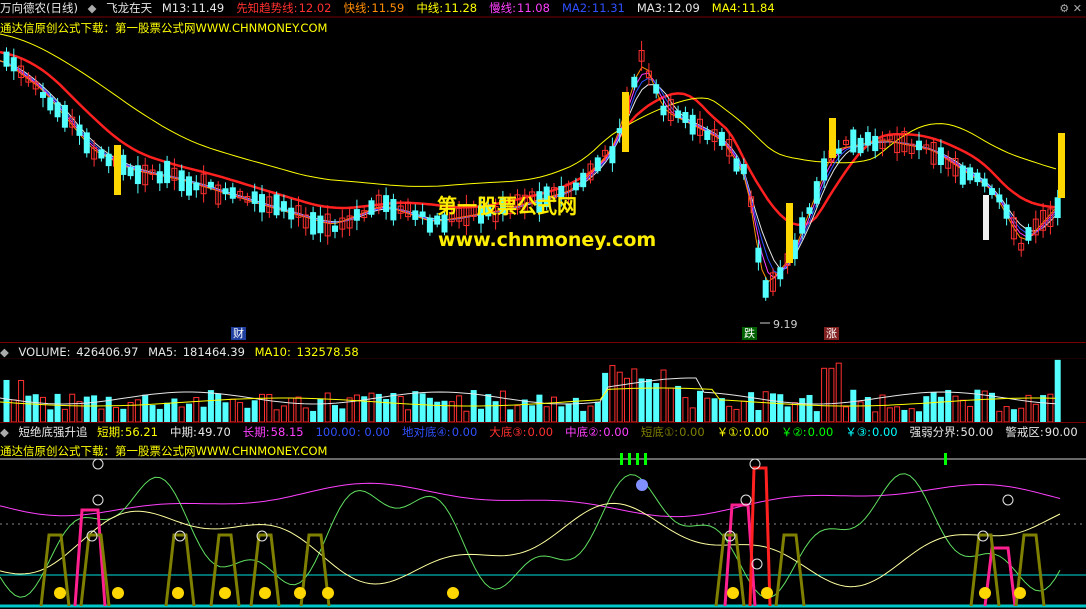 The height and width of the screenshot is (609, 1086). What do you see at coordinates (659, 432) in the screenshot?
I see `indicator-item-label: 短底①:` at bounding box center [659, 432].